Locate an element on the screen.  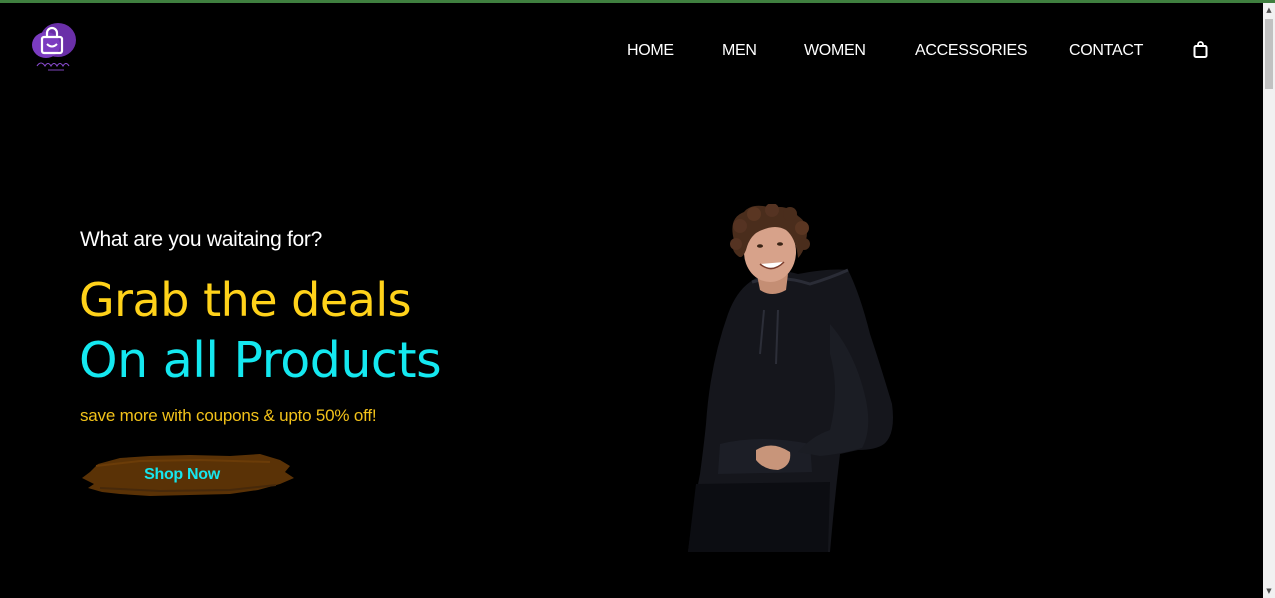
nav-item-contact: CONTACT is located at coordinates (1106, 51).